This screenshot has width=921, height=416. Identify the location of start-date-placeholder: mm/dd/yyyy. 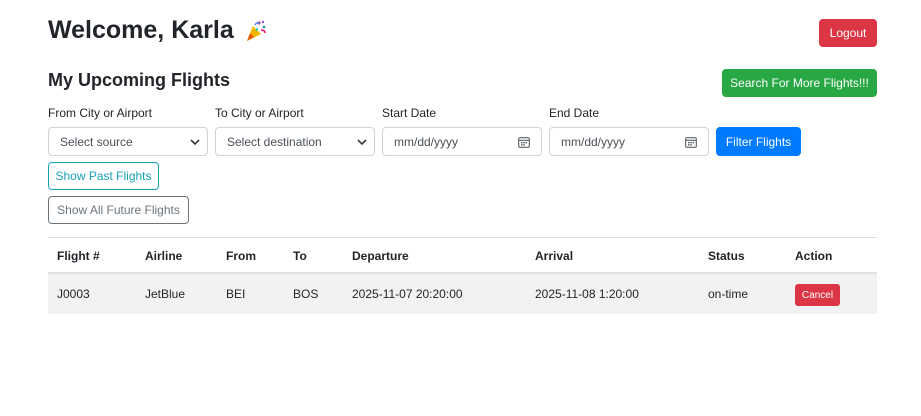
(426, 141).